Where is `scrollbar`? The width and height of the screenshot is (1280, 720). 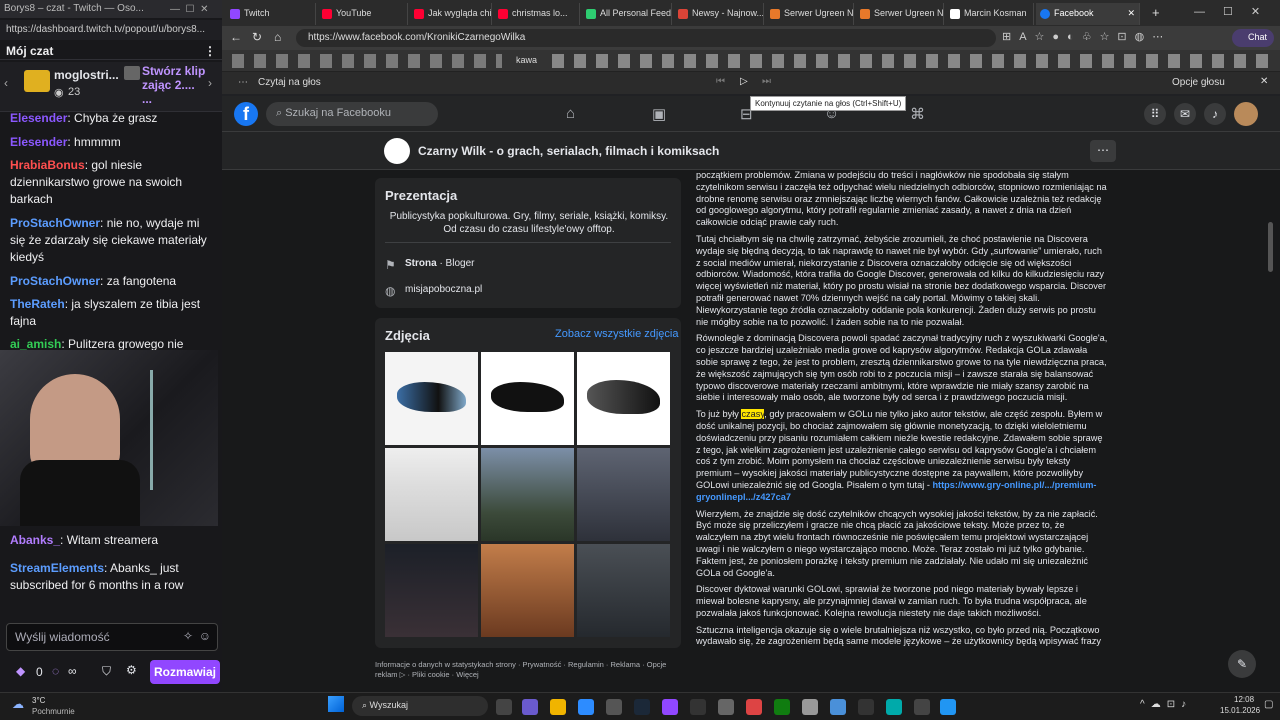 scrollbar is located at coordinates (1270, 247).